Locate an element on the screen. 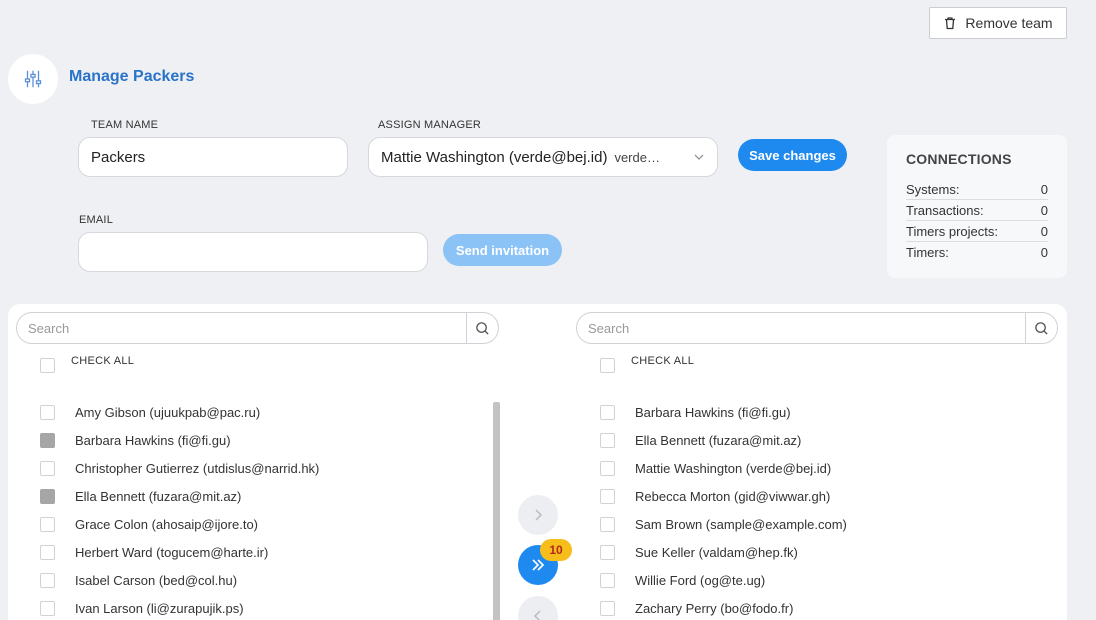 Image resolution: width=1096 pixels, height=620 pixels. page-title: Manage Packers is located at coordinates (132, 76).